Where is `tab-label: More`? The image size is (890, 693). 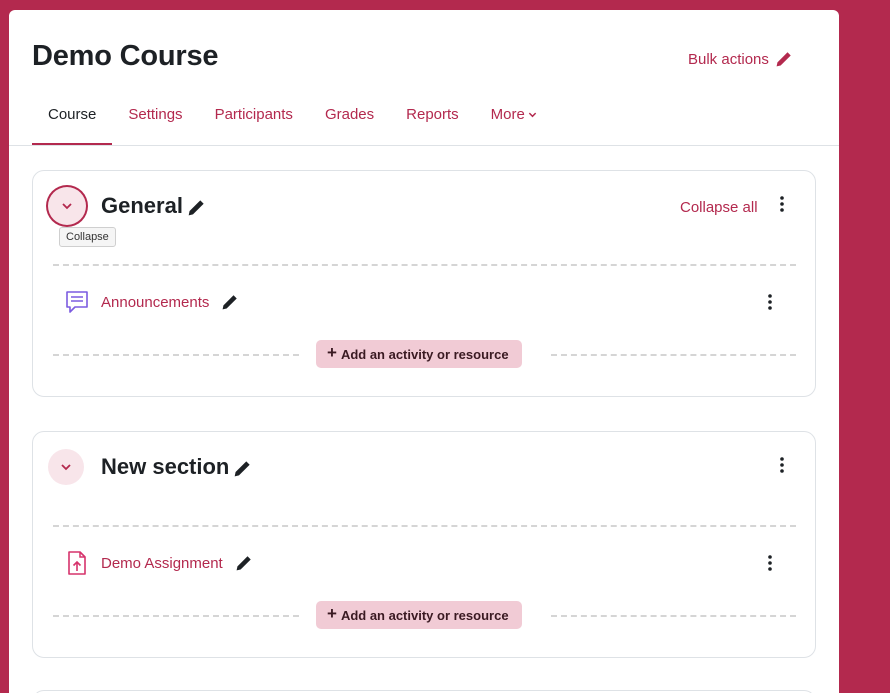 tab-label: More is located at coordinates (507, 114).